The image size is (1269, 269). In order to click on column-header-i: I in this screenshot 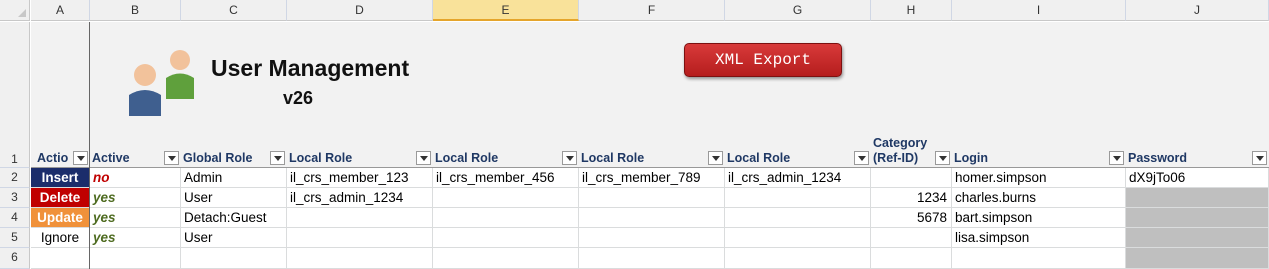, I will do `click(1039, 10)`.